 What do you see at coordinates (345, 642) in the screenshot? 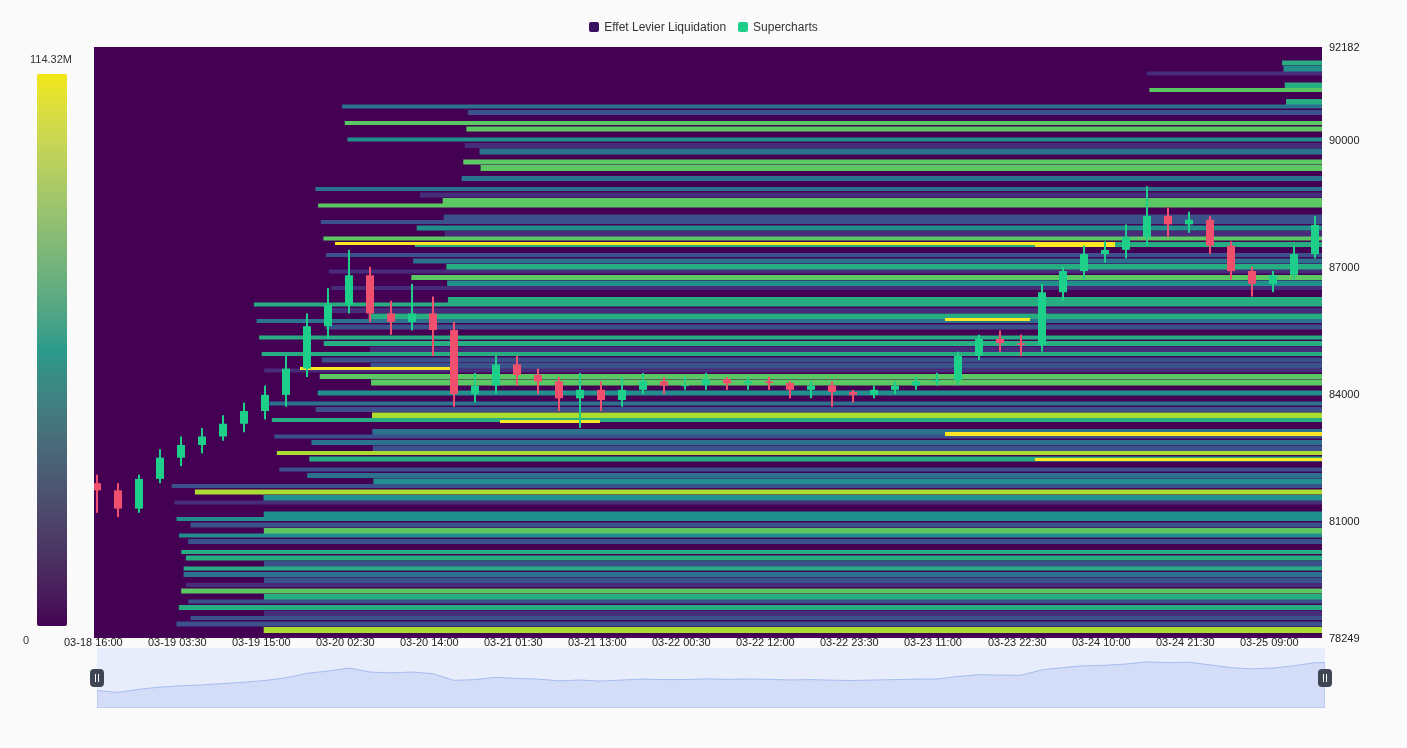
I see `x-axis-label: 03-20 02:30` at bounding box center [345, 642].